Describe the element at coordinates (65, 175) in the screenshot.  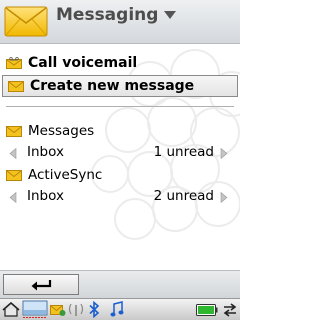
I see `account-name: ActiveSync` at that location.